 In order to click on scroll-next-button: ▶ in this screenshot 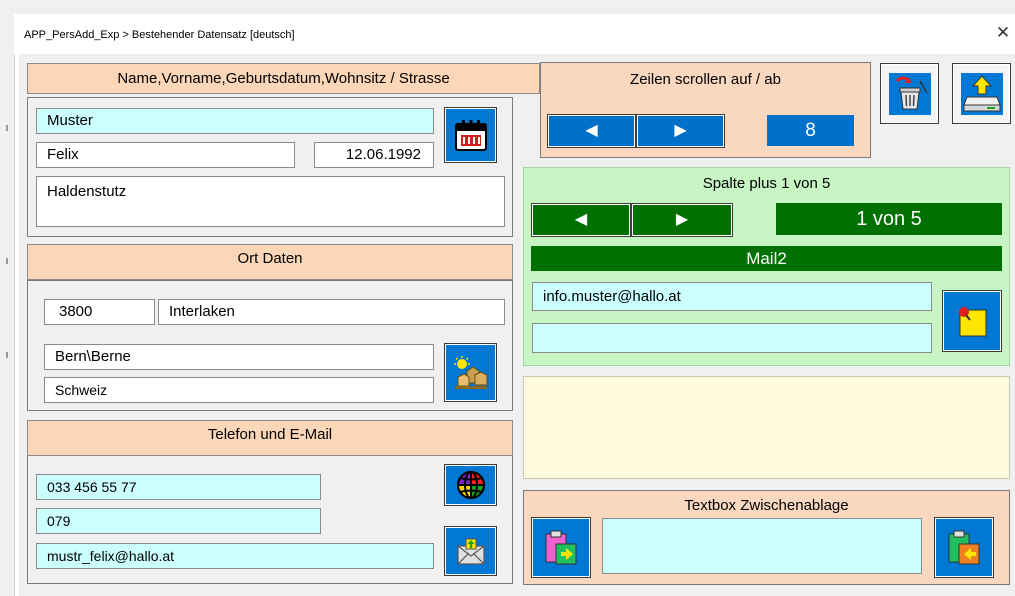, I will do `click(680, 131)`.